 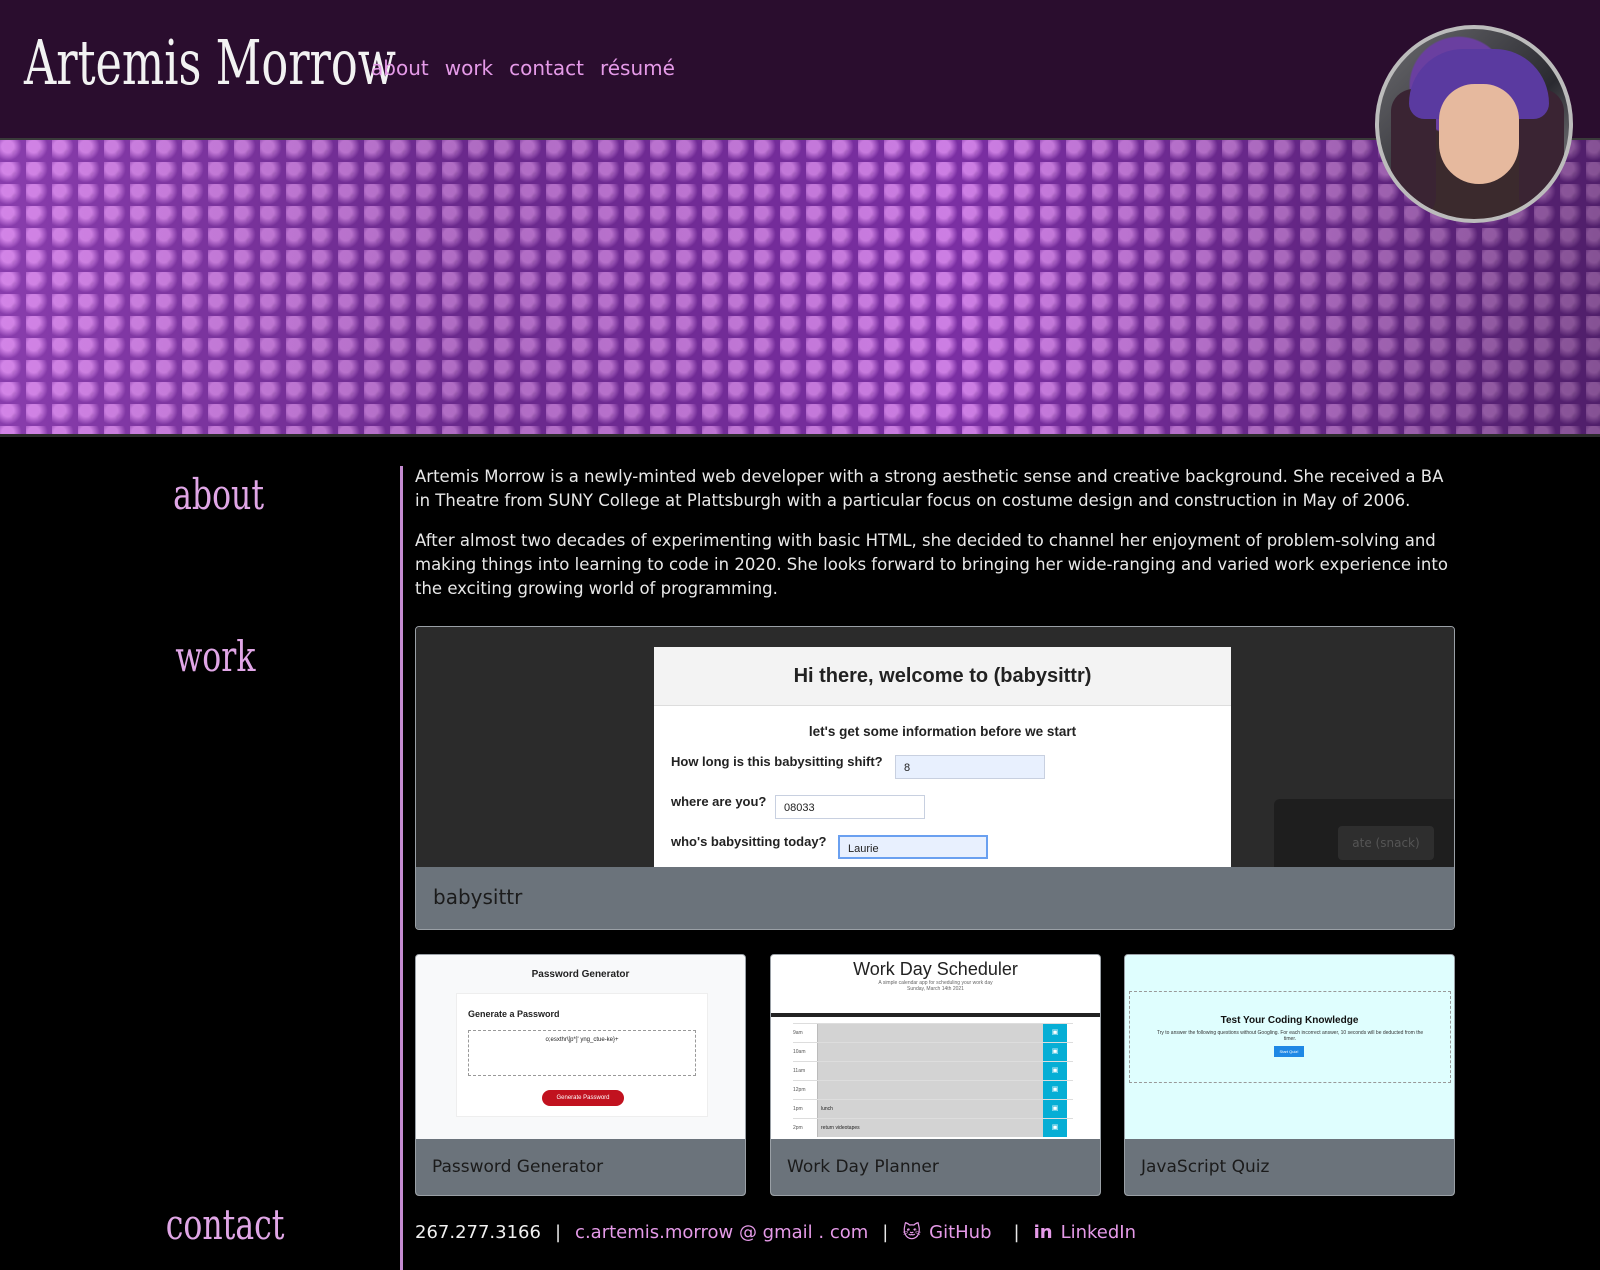 What do you see at coordinates (215, 656) in the screenshot?
I see `work-section-heading: work` at bounding box center [215, 656].